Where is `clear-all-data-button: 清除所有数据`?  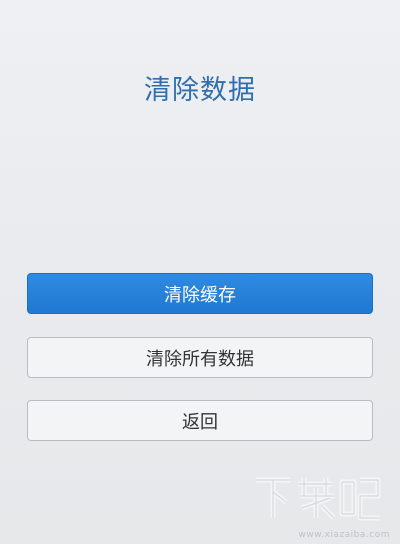 clear-all-data-button: 清除所有数据 is located at coordinates (200, 357).